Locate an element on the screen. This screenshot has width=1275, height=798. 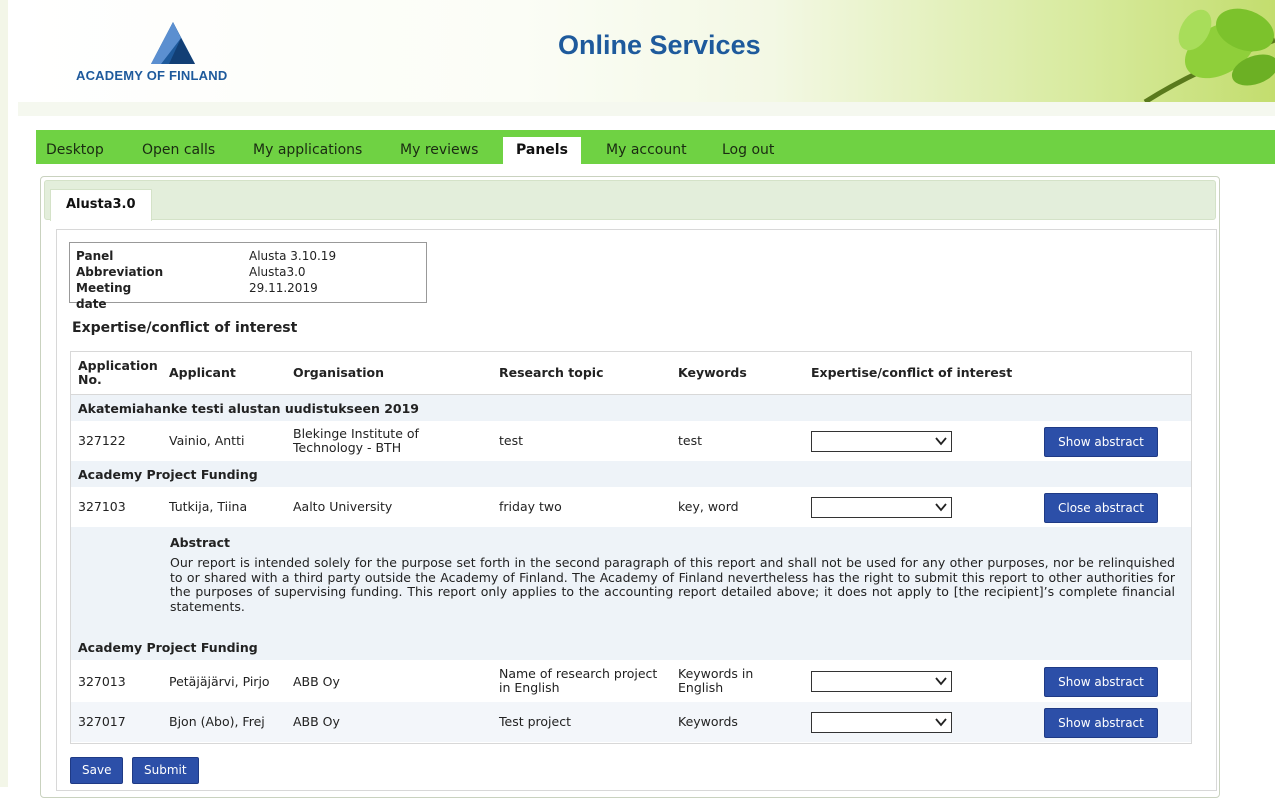
col-organisation: Organisation is located at coordinates (338, 372).